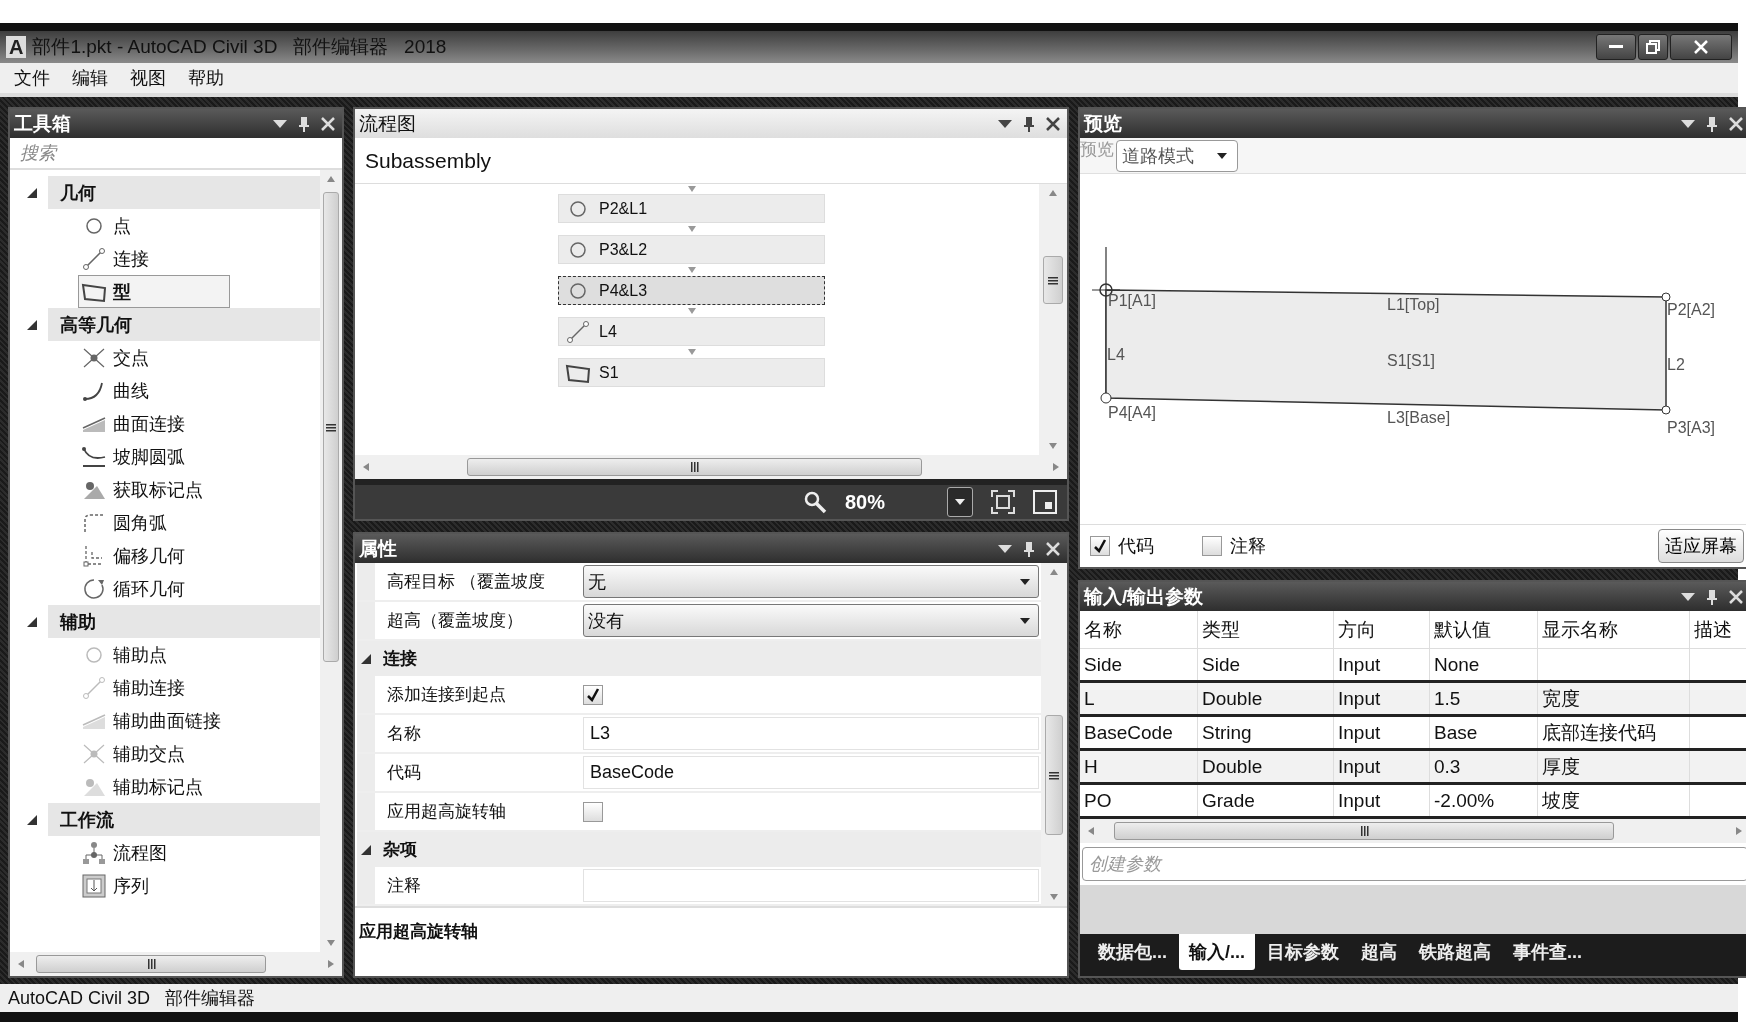 The width and height of the screenshot is (1746, 1022). Describe the element at coordinates (691, 290) in the screenshot. I see `flowchart-step: P4&L3` at that location.